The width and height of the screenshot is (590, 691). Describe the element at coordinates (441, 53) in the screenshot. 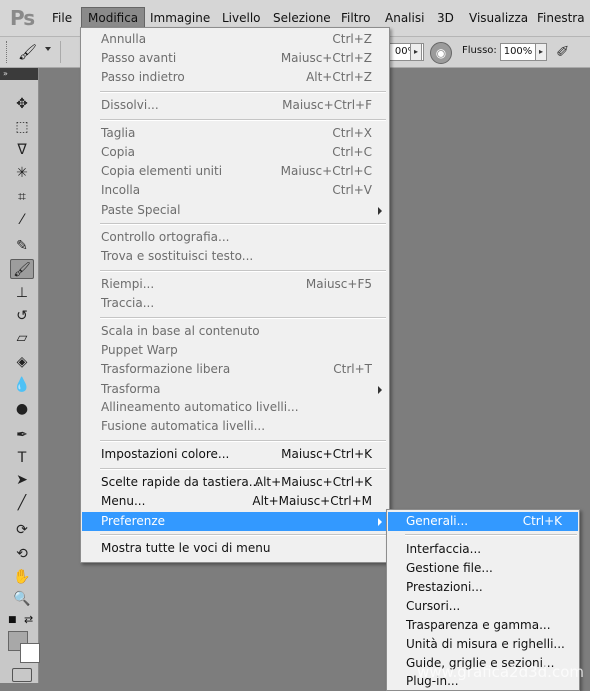

I see `pressure-opacity-icon: ◉` at that location.